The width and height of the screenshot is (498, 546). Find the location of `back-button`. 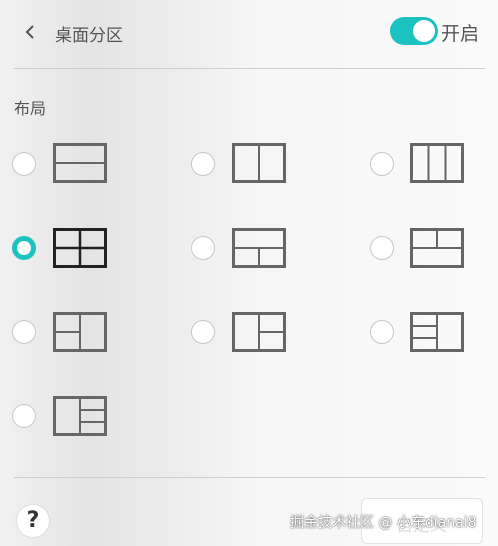

back-button is located at coordinates (30, 32).